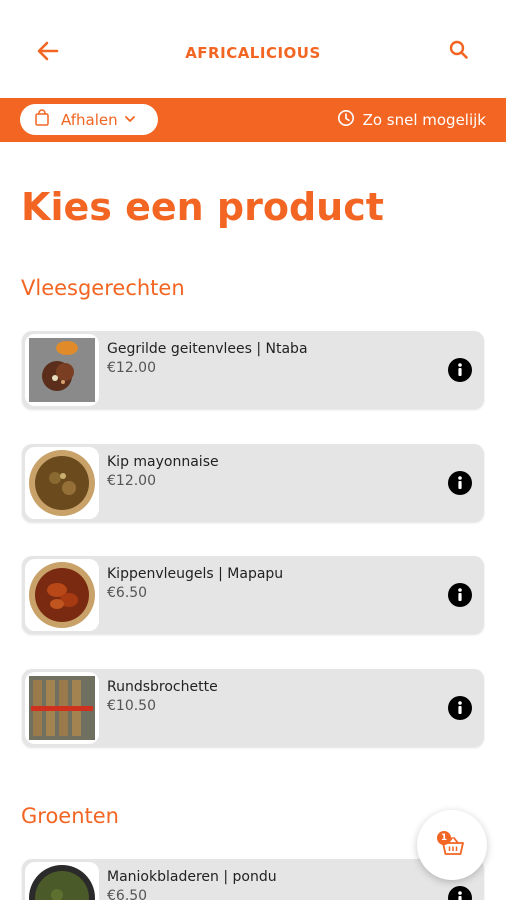 The image size is (506, 900). I want to click on product-card: Kippenvleugels | Mapapu €6.50, so click(253, 595).